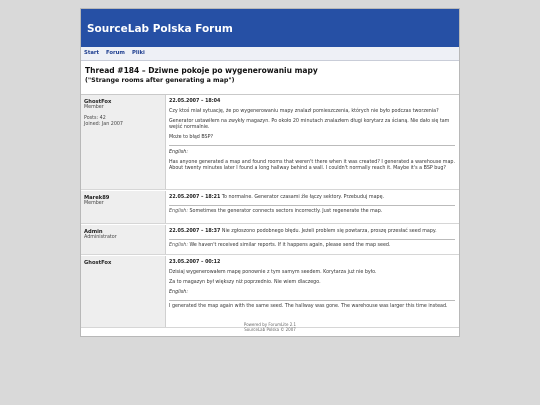 This screenshot has height=405, width=540. Describe the element at coordinates (160, 29) in the screenshot. I see `site-title: SourceLab Polska Forum` at that location.